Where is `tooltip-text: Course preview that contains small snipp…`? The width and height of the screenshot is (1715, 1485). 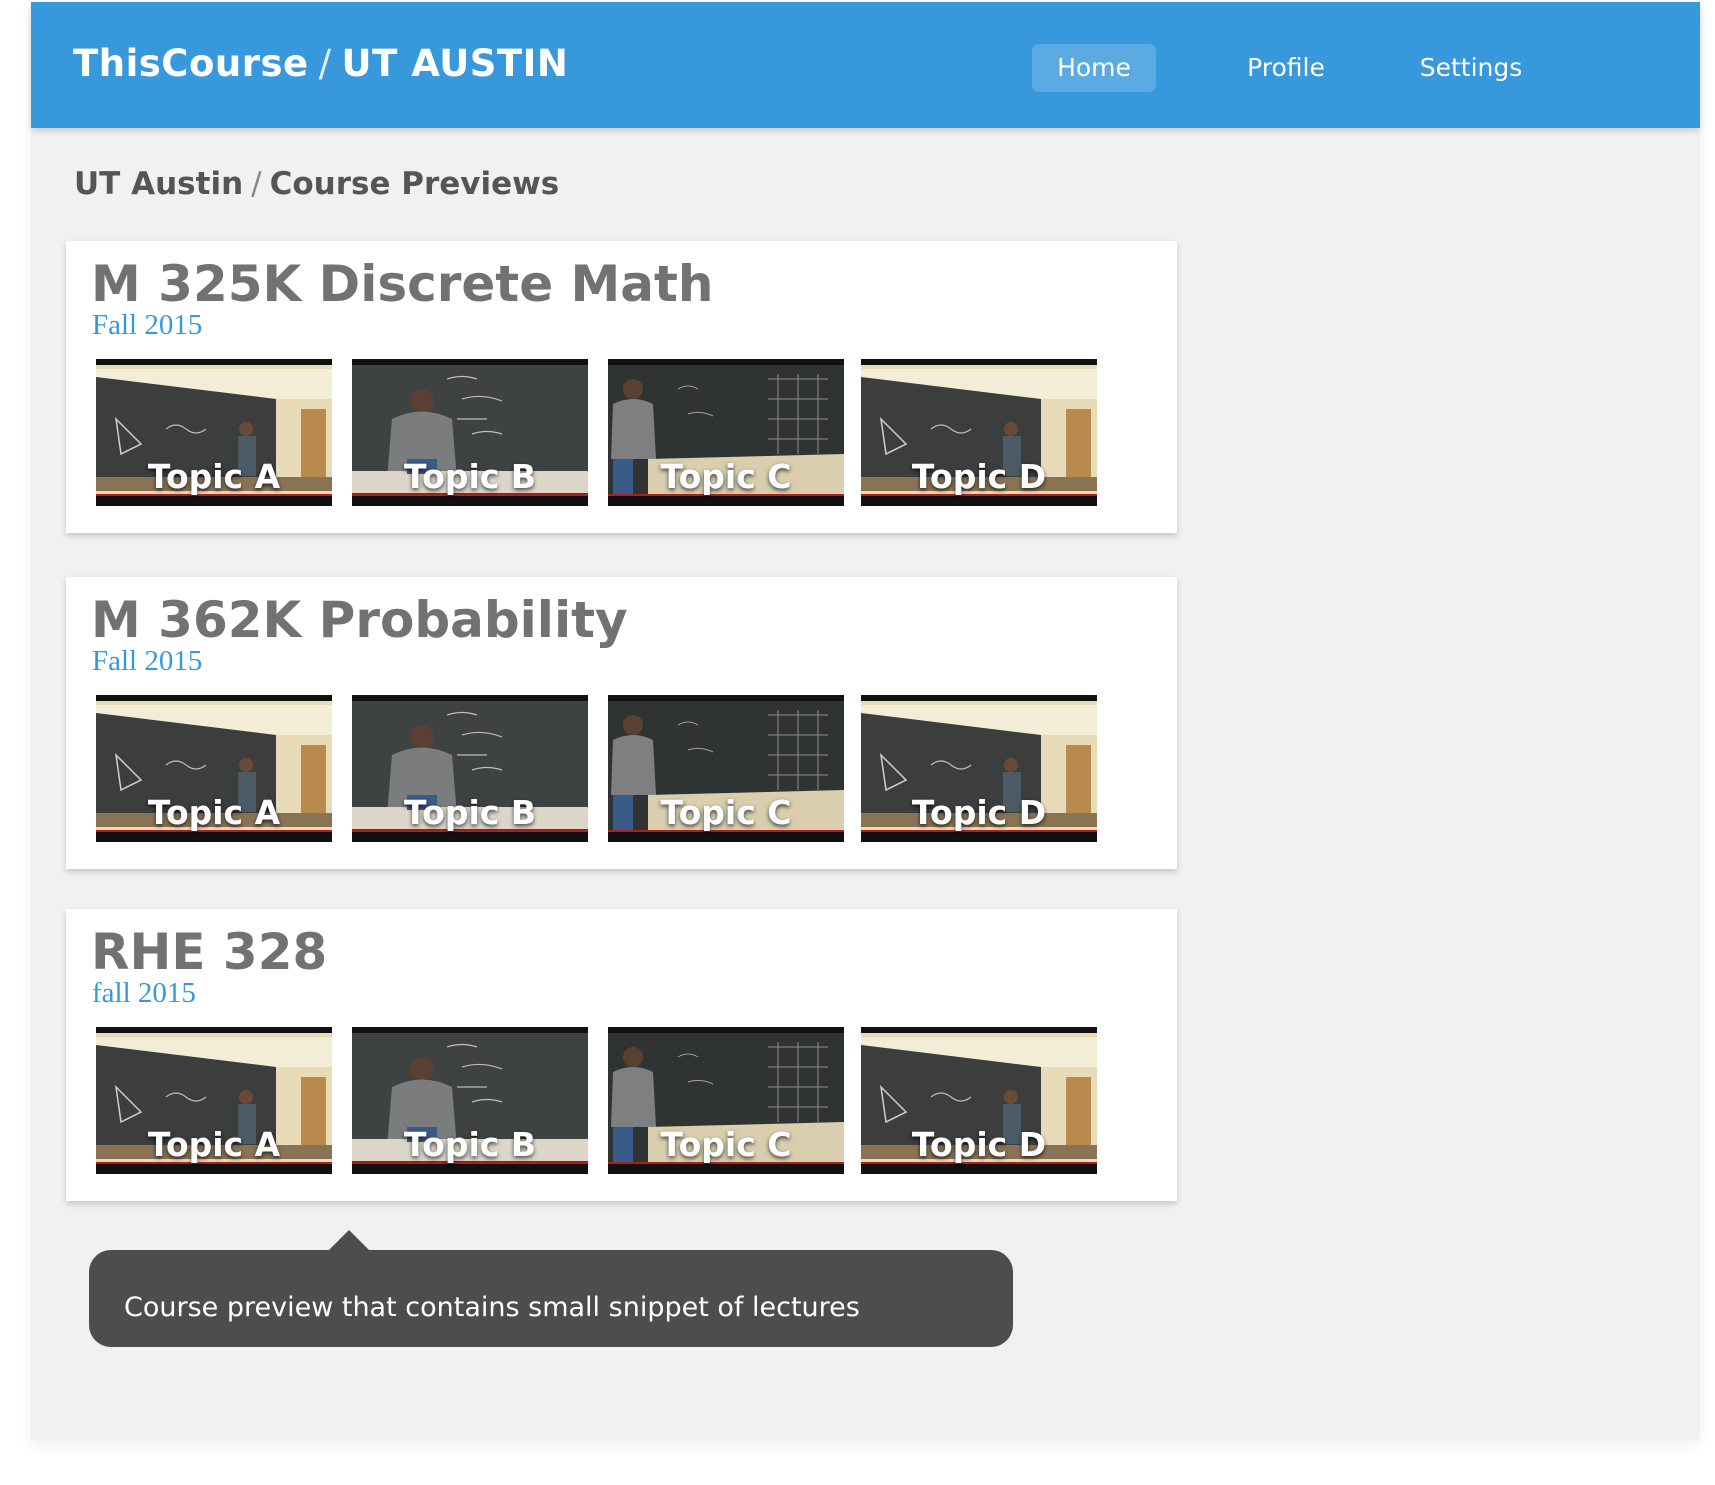 tooltip-text: Course preview that contains small snipp… is located at coordinates (492, 1307).